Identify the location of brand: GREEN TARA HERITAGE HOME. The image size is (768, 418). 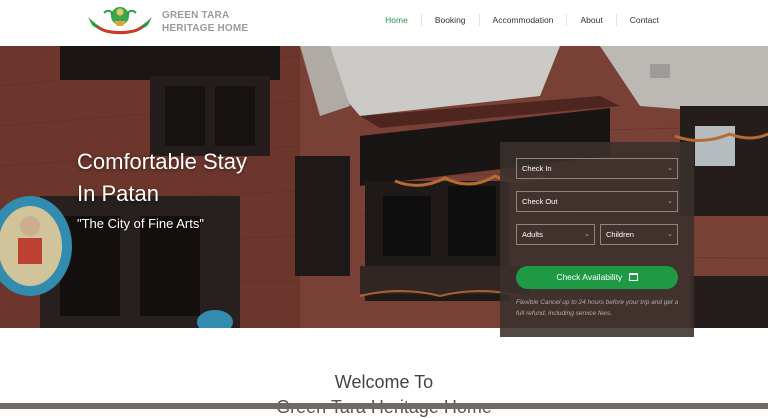
(166, 22).